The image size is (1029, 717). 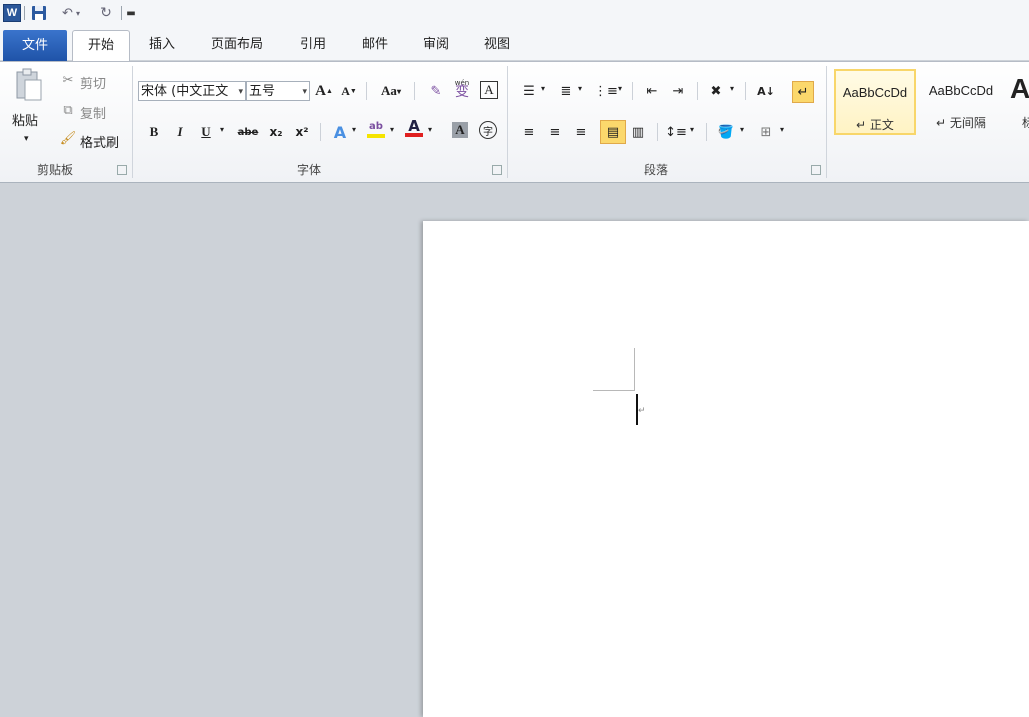 I want to click on style-name: ↵ 正文, so click(x=875, y=125).